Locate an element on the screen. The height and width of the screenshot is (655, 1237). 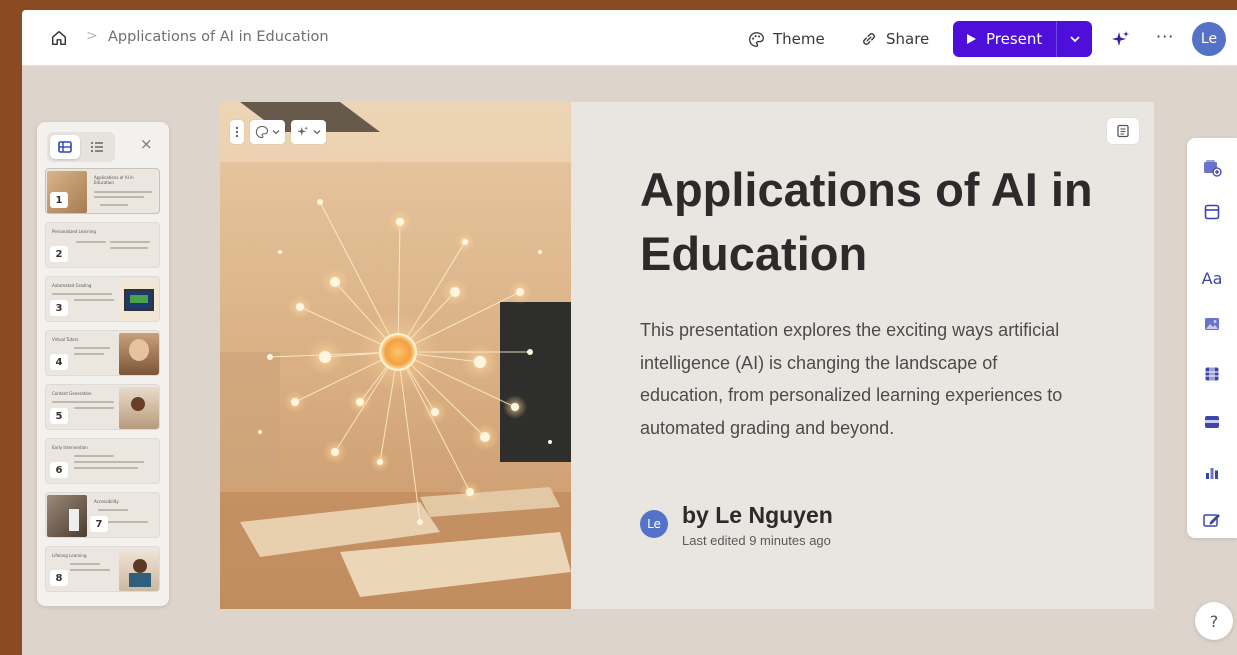
share-label: Share is located at coordinates (908, 39).